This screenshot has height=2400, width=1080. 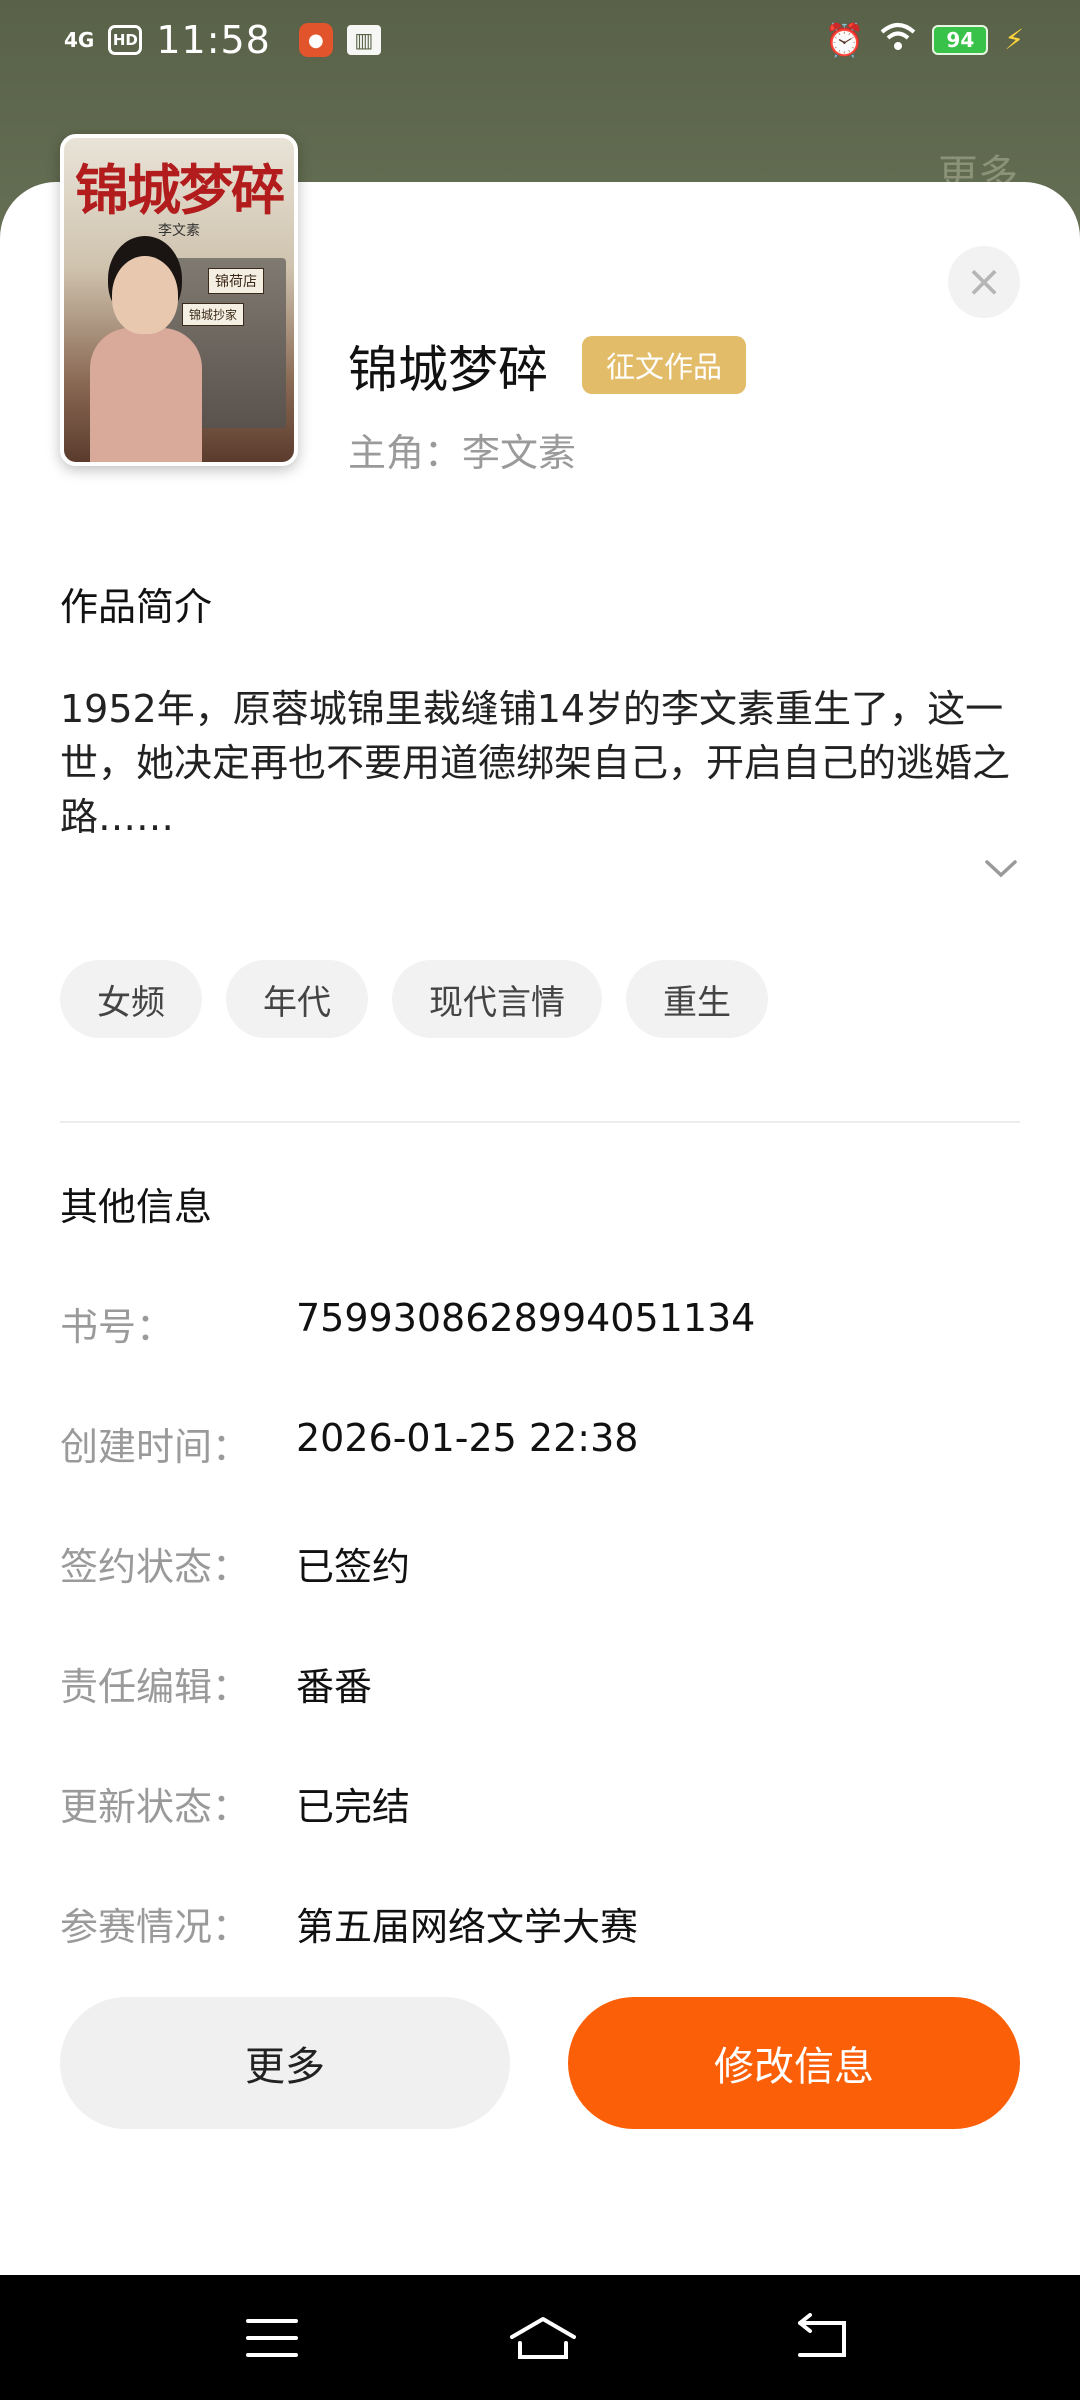 I want to click on close-button: ×, so click(x=984, y=282).